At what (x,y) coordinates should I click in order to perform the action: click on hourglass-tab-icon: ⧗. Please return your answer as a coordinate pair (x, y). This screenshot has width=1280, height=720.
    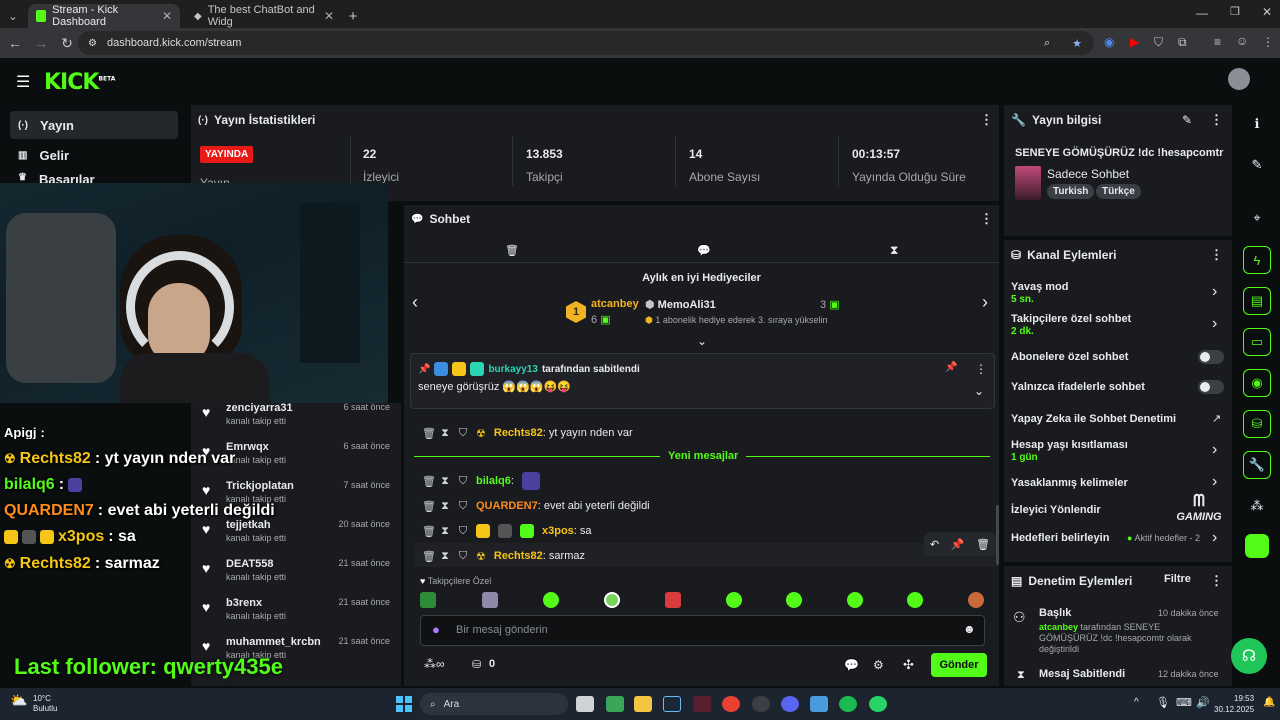
    Looking at the image, I should click on (894, 250).